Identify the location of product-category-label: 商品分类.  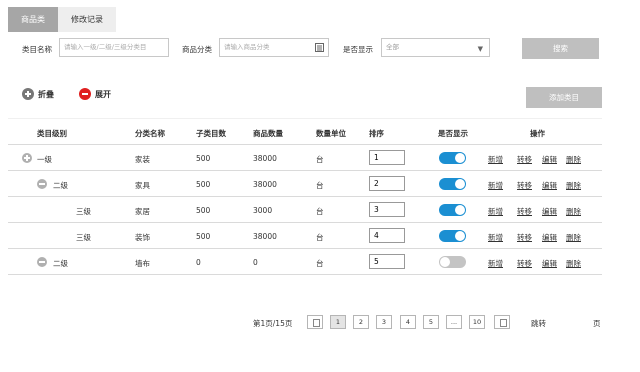
(197, 49).